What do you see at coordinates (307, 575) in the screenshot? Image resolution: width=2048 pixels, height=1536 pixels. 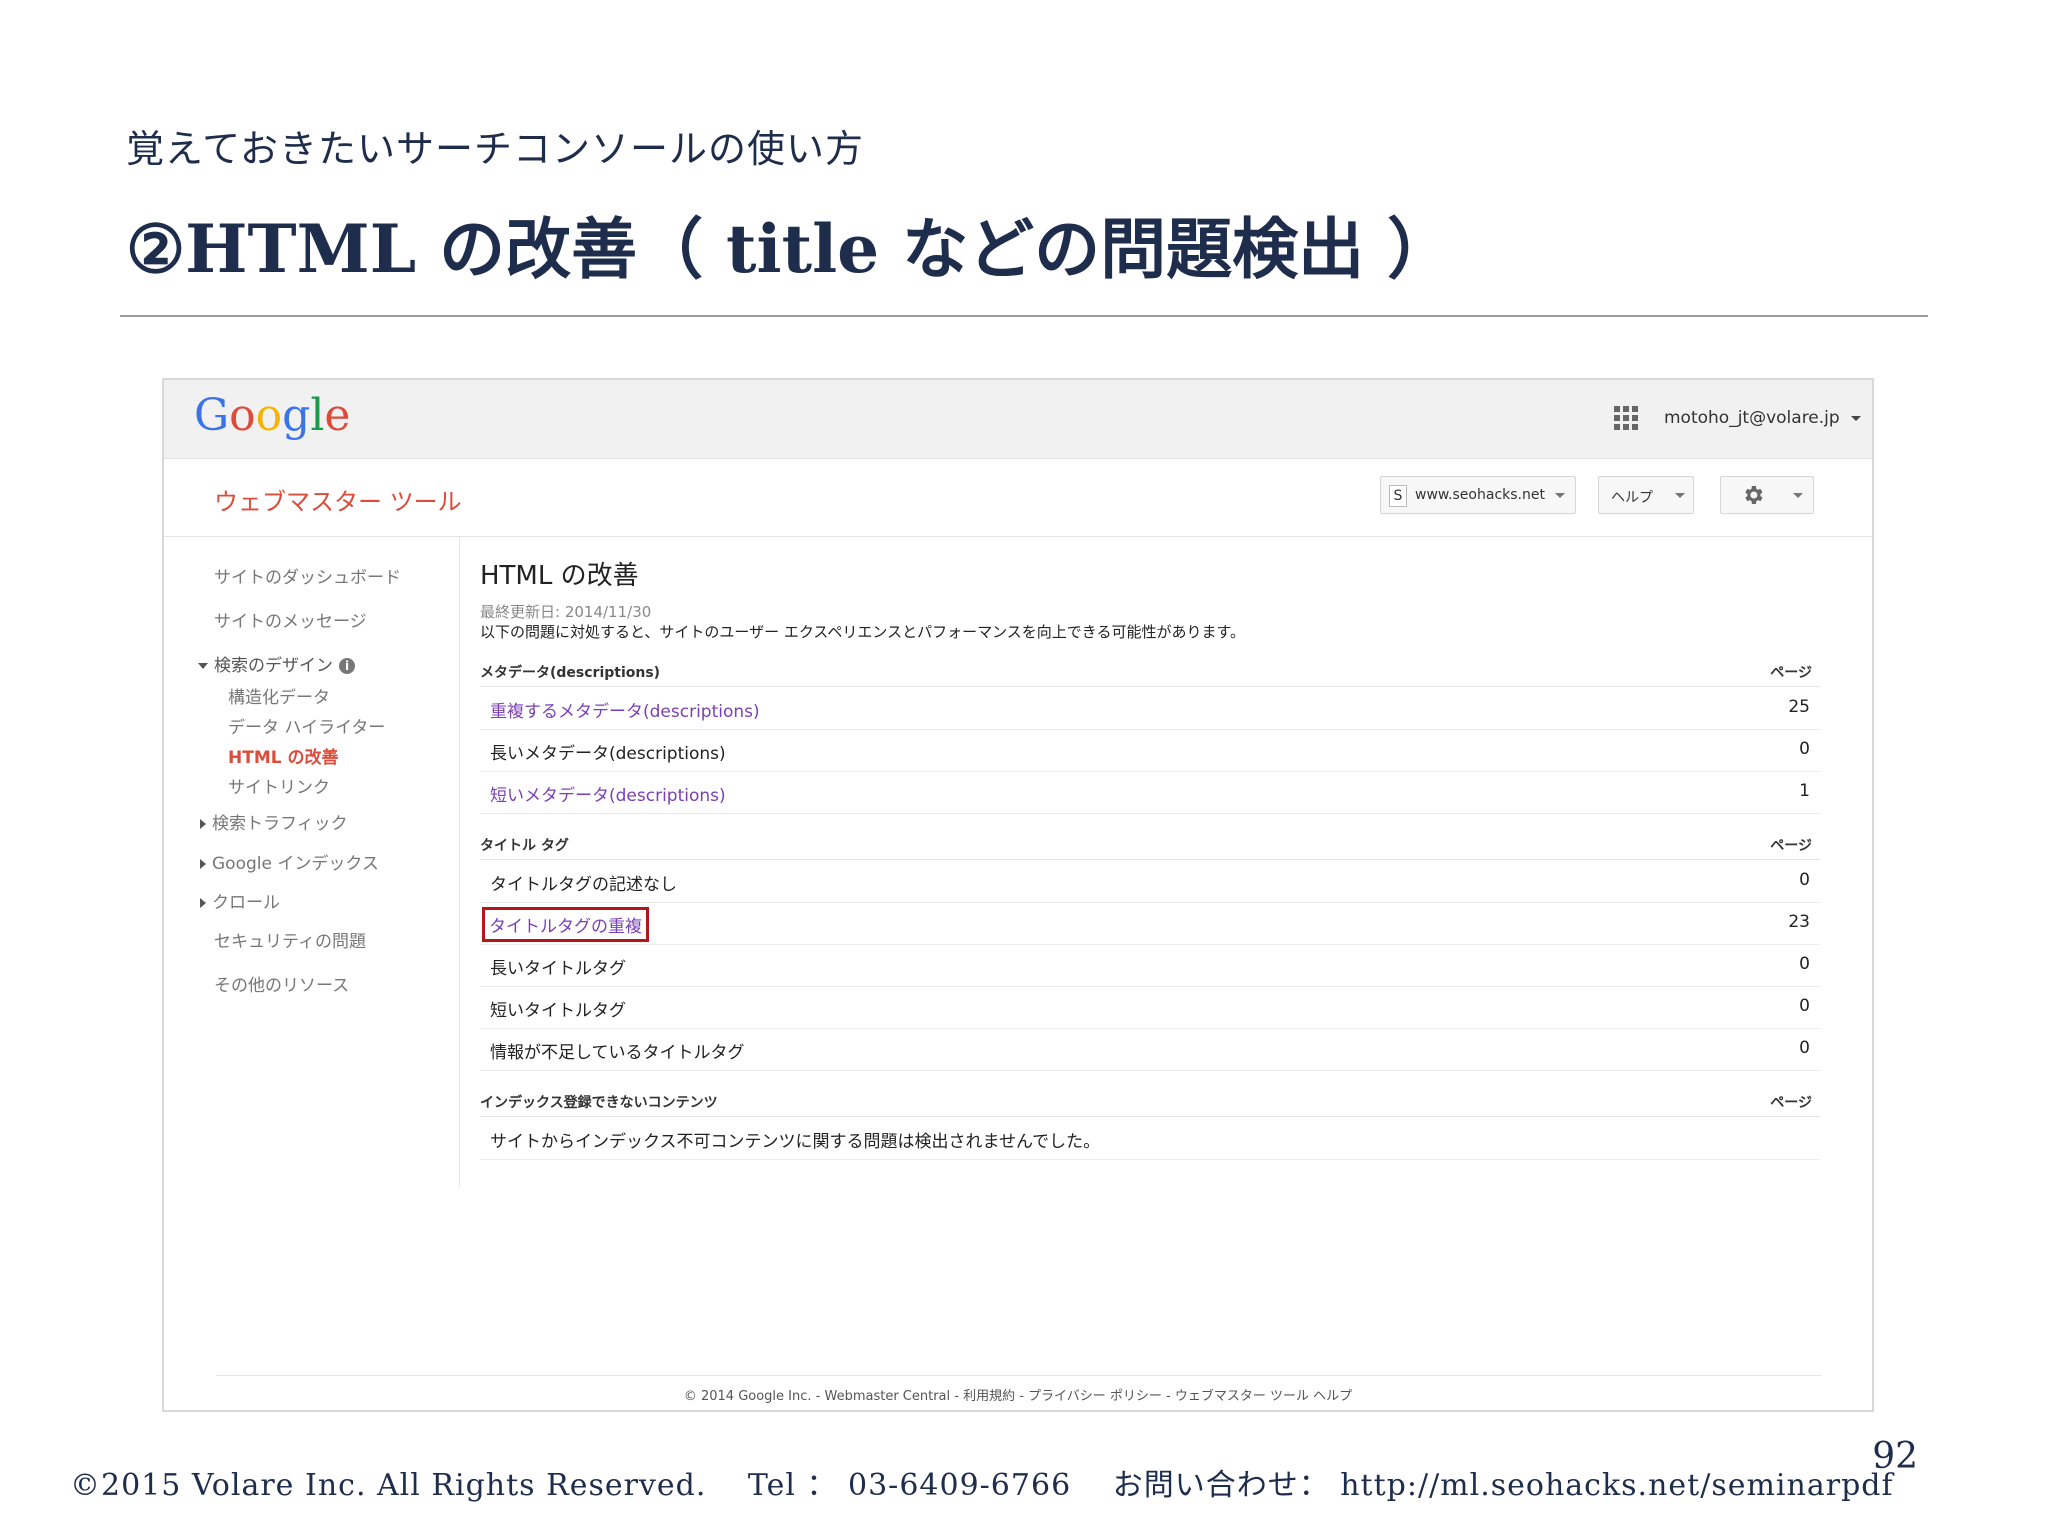 I see `sidebar-item-dashboard: サイトのダッシュボード` at bounding box center [307, 575].